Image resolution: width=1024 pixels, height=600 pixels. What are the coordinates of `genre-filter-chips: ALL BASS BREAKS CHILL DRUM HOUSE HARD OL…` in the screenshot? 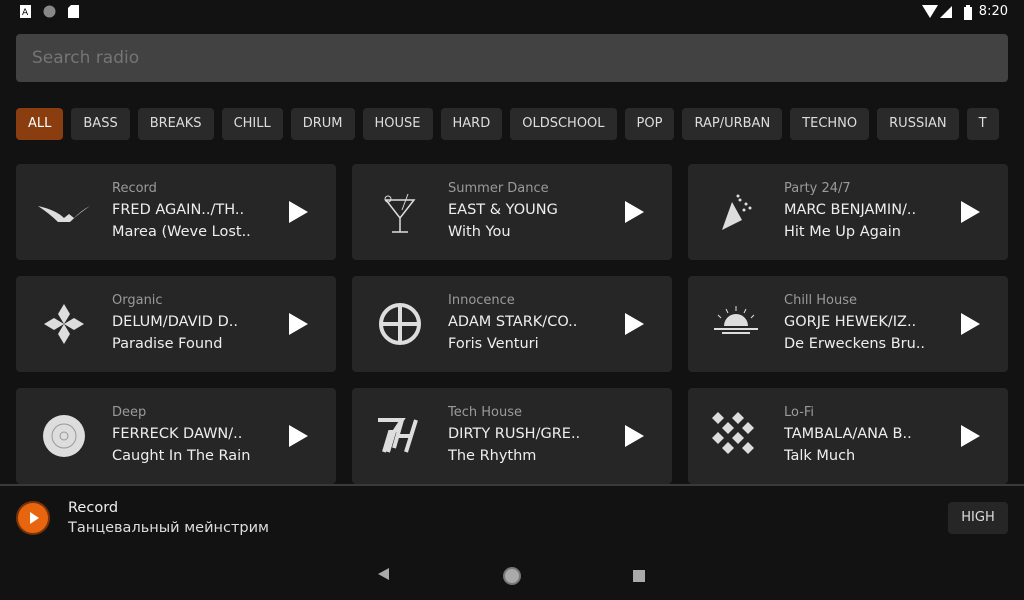 It's located at (520, 124).